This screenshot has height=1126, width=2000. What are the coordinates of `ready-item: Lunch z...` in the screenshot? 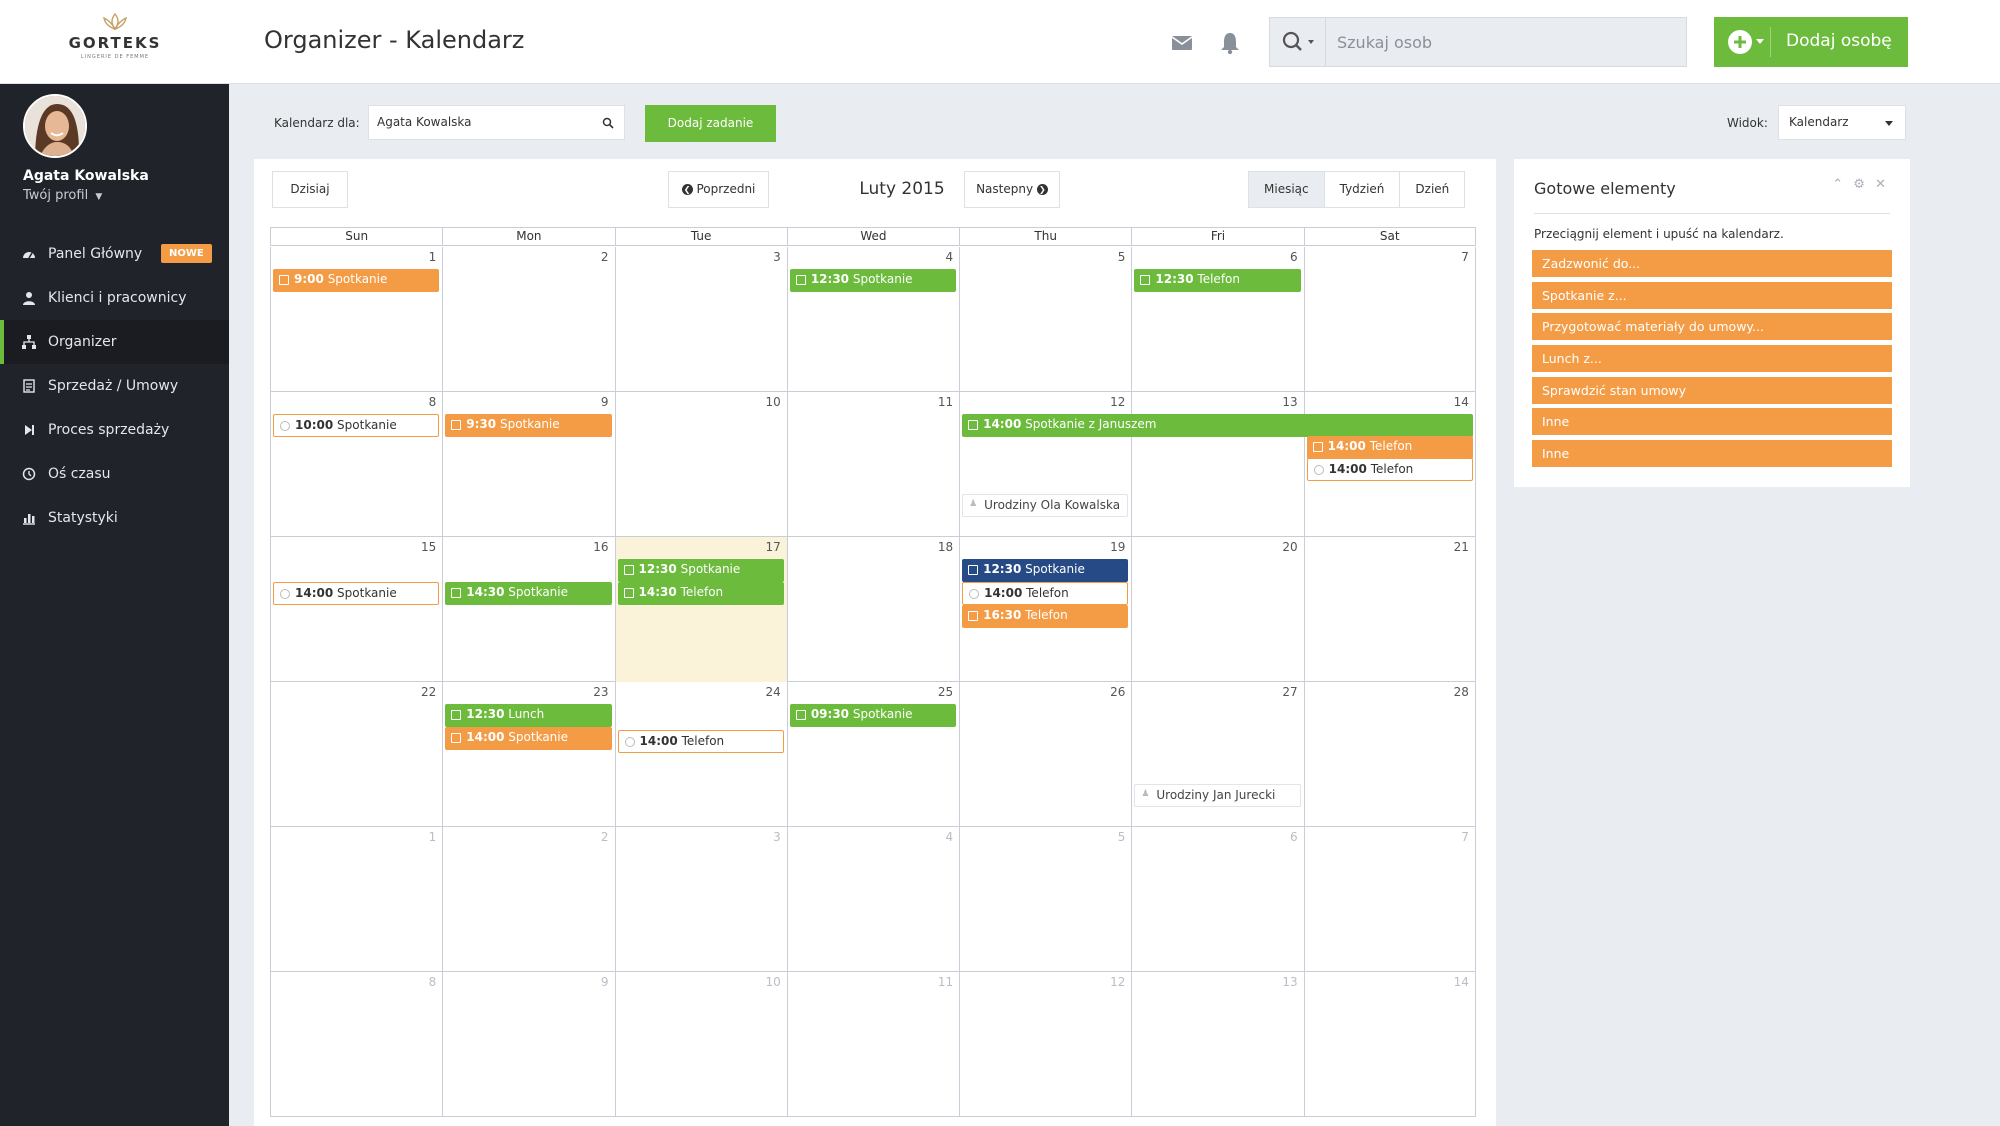 It's located at (1712, 359).